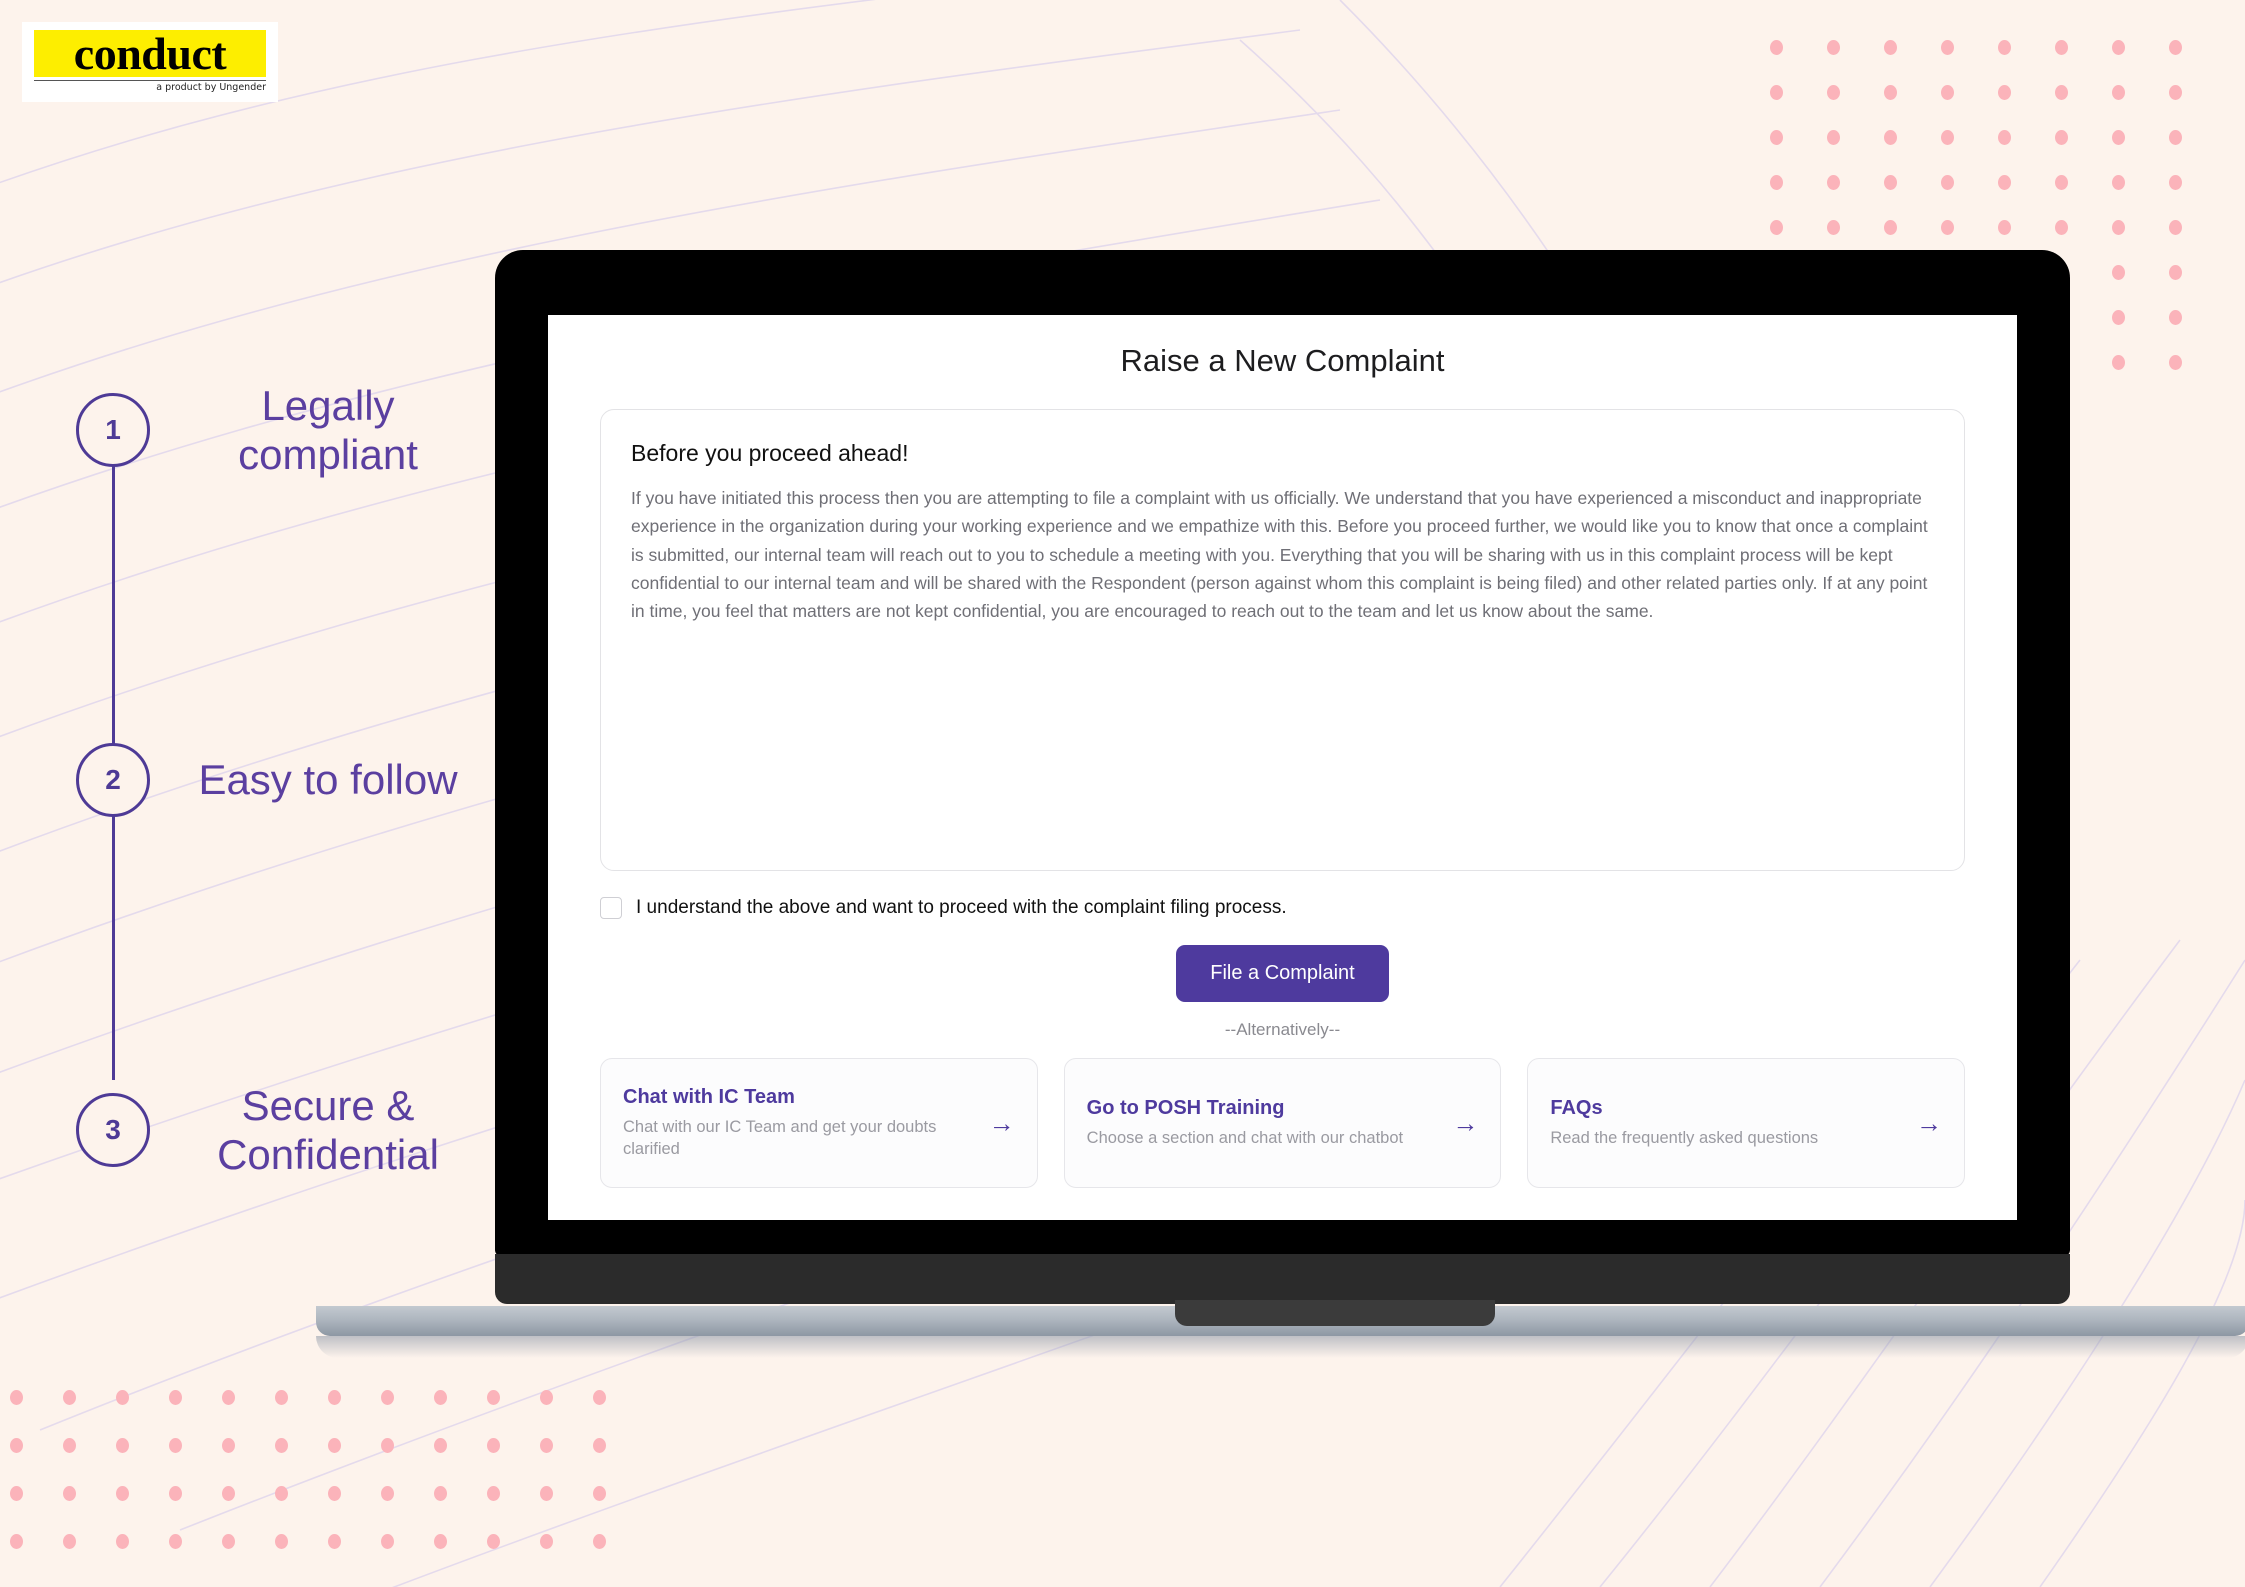 The width and height of the screenshot is (2245, 1587). What do you see at coordinates (1282, 1029) in the screenshot?
I see `alternatively-divider: --Alternatively--` at bounding box center [1282, 1029].